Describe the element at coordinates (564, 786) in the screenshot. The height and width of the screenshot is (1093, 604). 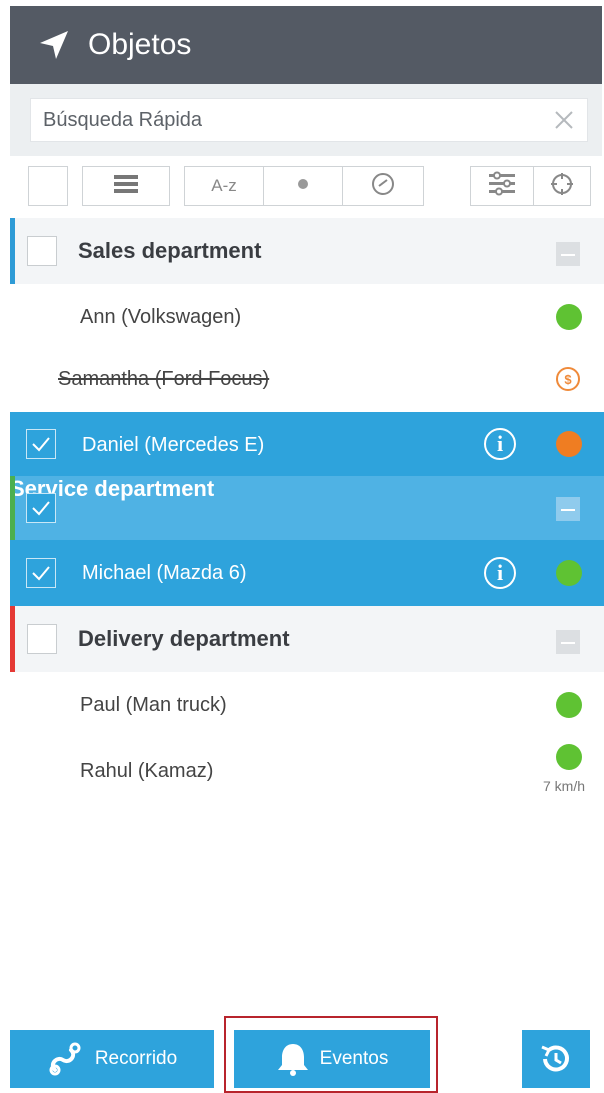
I see `speed-label: 7 km/h` at that location.